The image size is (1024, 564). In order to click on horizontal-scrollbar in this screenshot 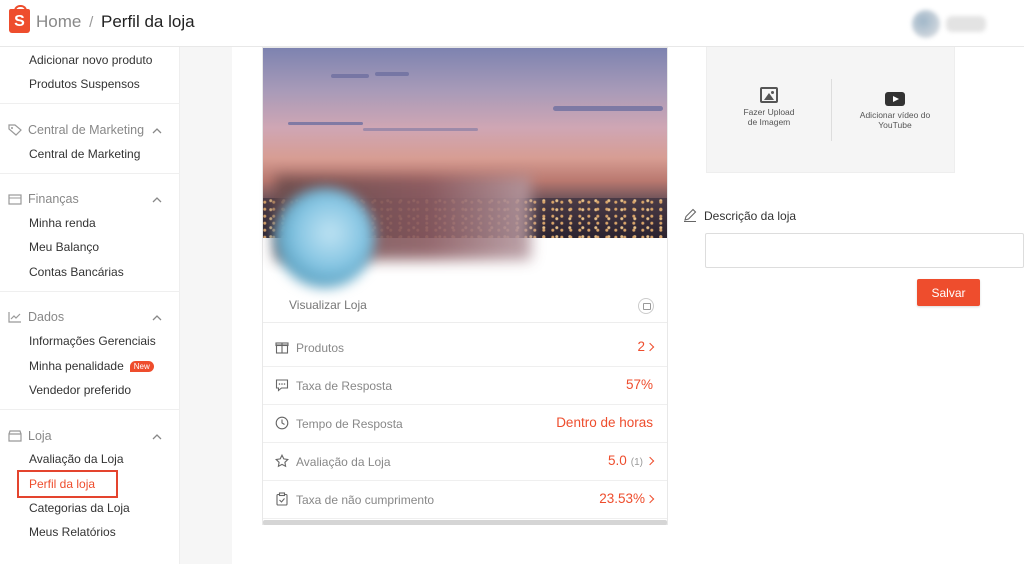, I will do `click(465, 522)`.